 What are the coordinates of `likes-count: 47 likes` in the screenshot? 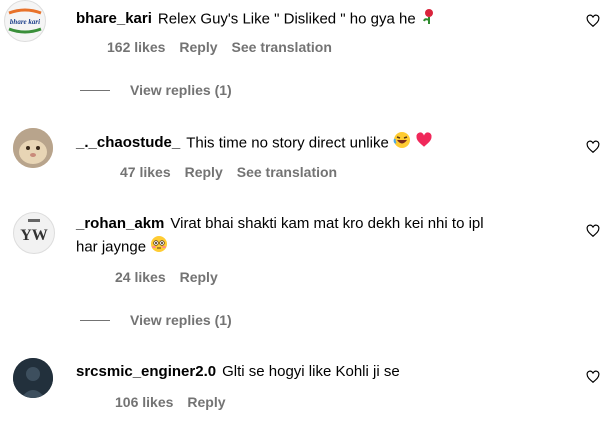 It's located at (145, 172).